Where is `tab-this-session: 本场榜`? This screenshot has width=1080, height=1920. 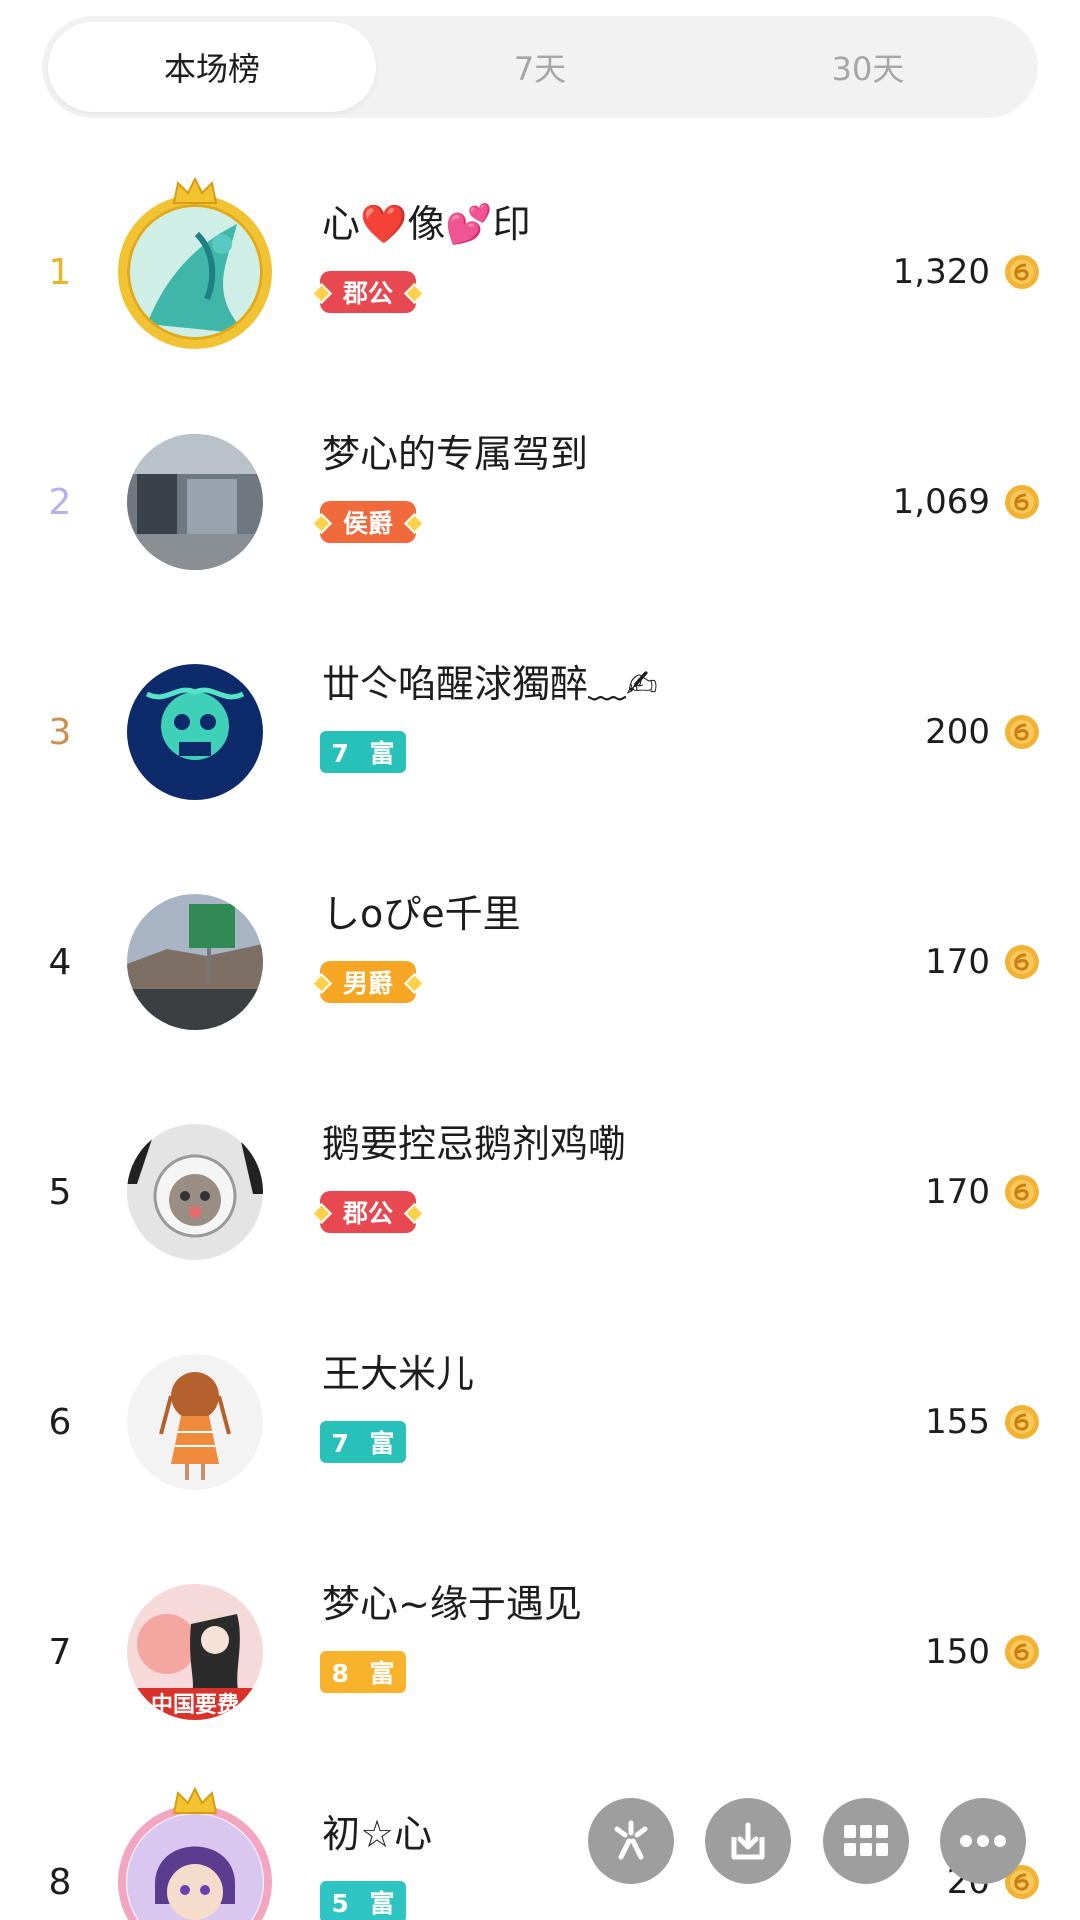 tab-this-session: 本场榜 is located at coordinates (212, 67).